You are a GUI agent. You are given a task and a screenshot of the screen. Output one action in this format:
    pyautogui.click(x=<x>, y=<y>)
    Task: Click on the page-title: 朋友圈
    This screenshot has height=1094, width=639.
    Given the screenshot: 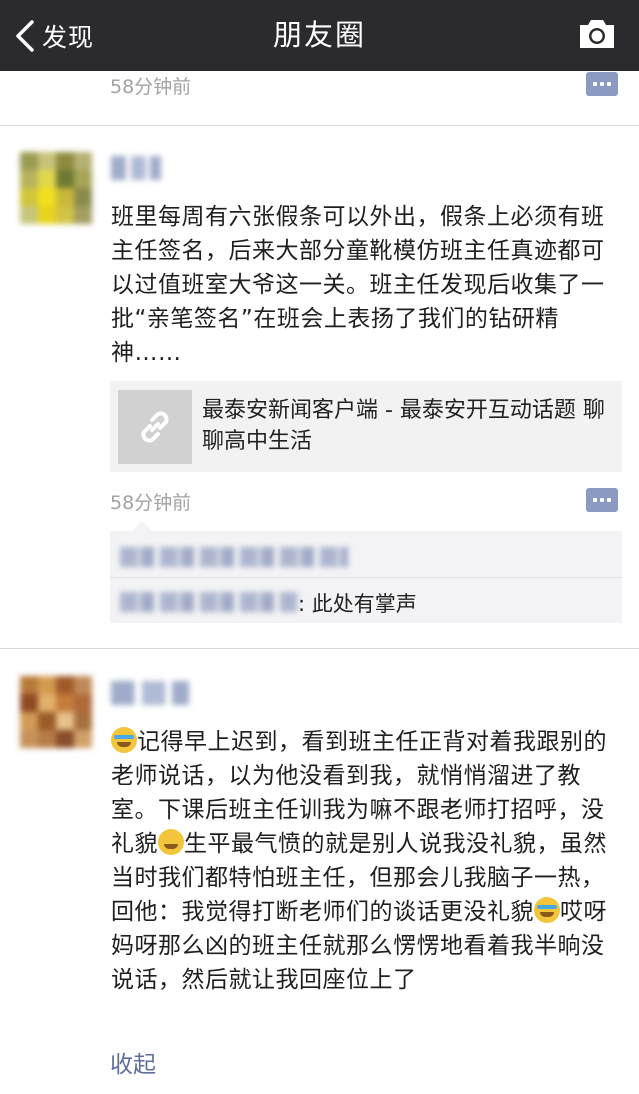 What is the action you would take?
    pyautogui.click(x=319, y=35)
    